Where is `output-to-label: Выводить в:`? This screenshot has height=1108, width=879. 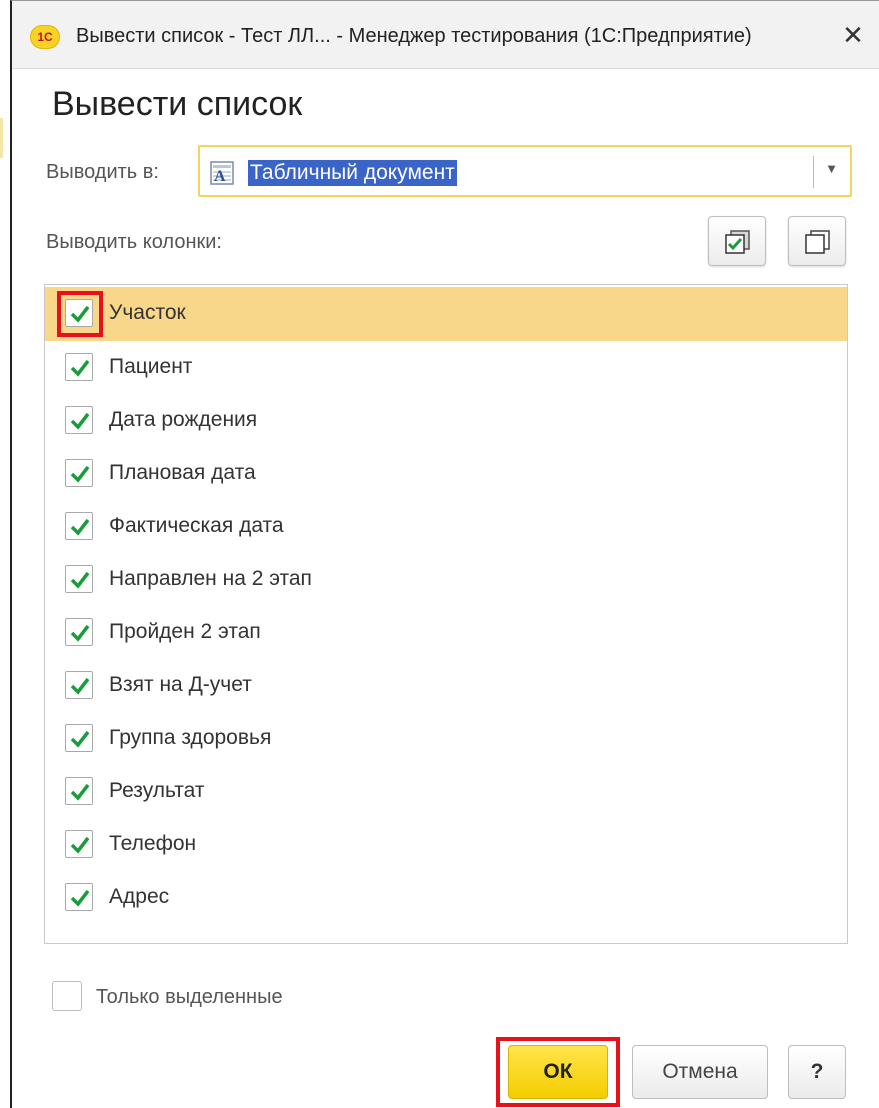 output-to-label: Выводить в: is located at coordinates (102, 172).